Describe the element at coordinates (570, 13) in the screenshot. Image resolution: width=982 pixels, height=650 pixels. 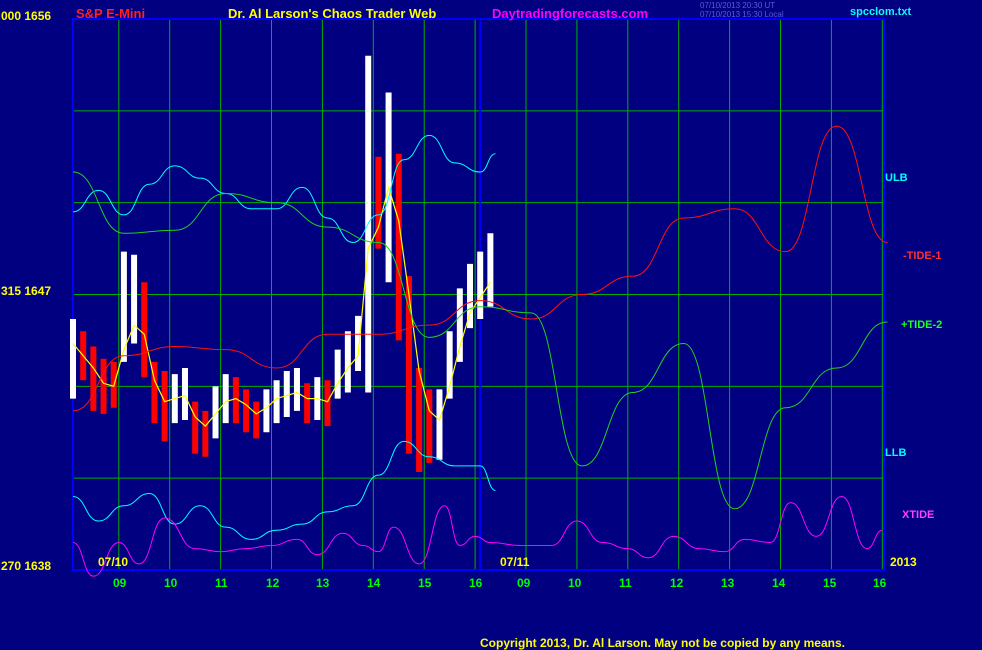
I see `website-label: Daytradingforecasts.com` at that location.